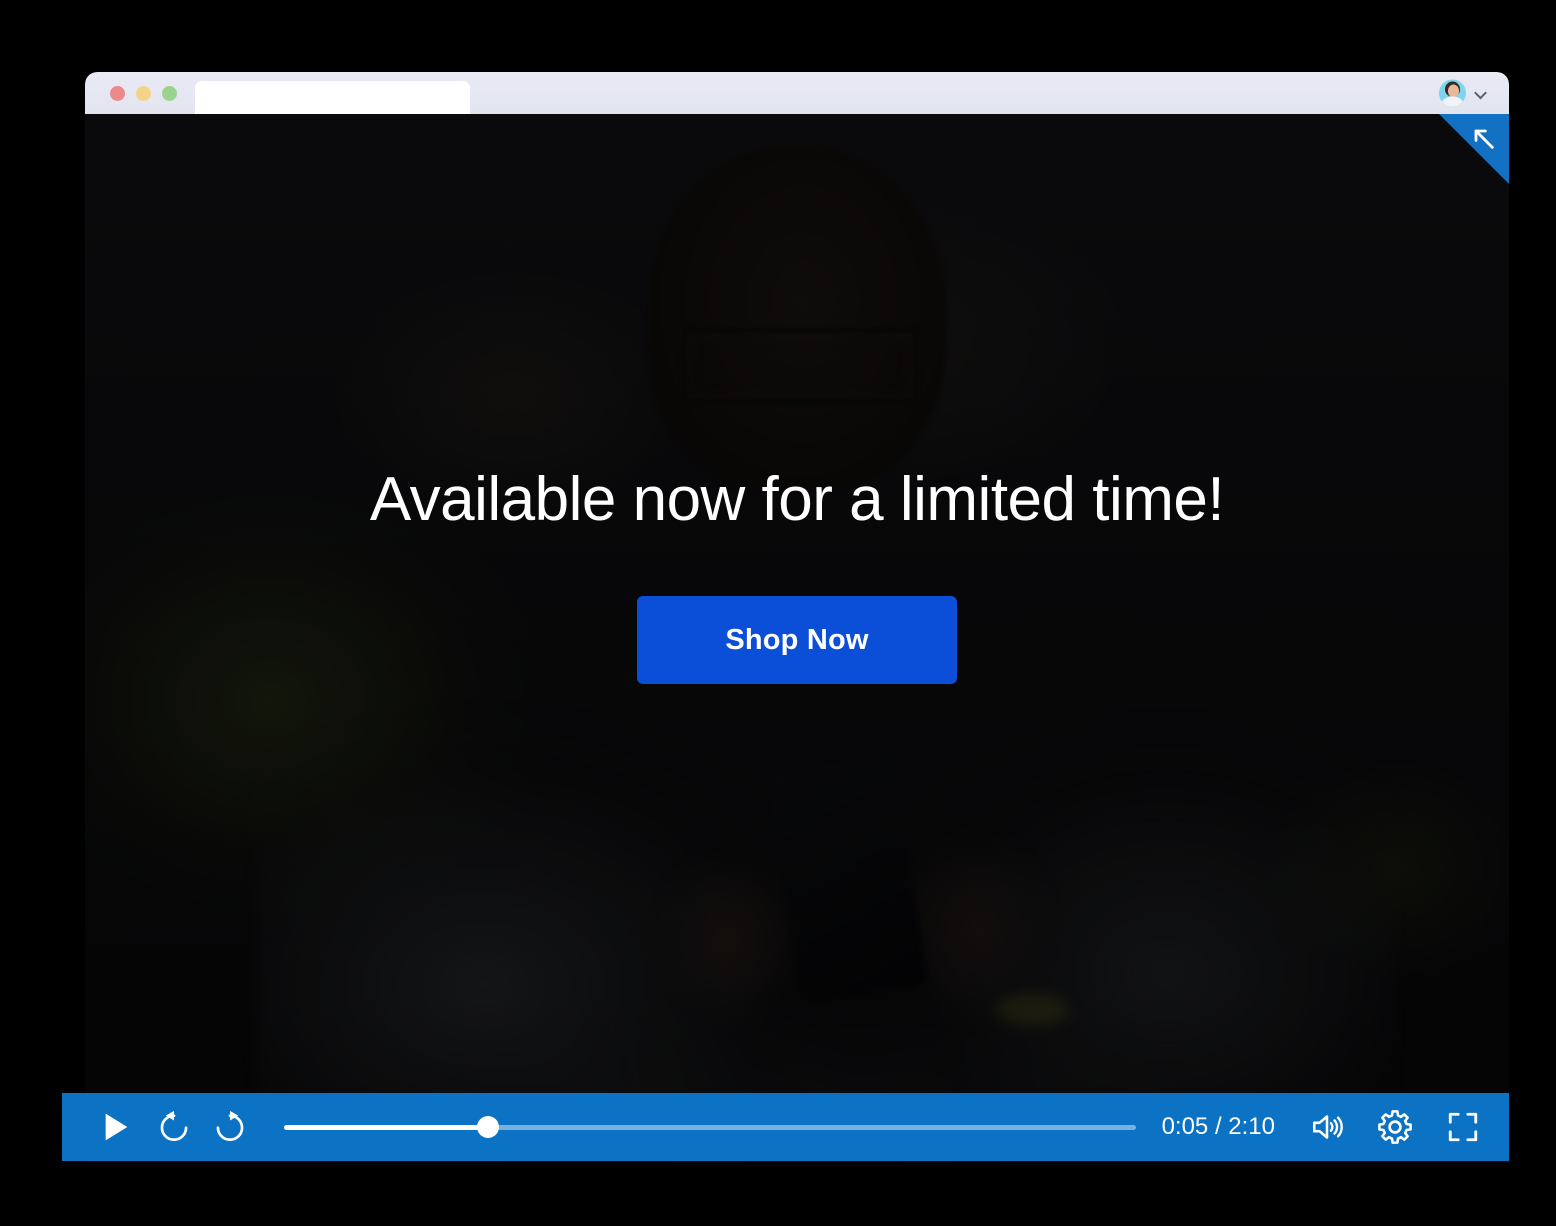  I want to click on volume-button, so click(1327, 1127).